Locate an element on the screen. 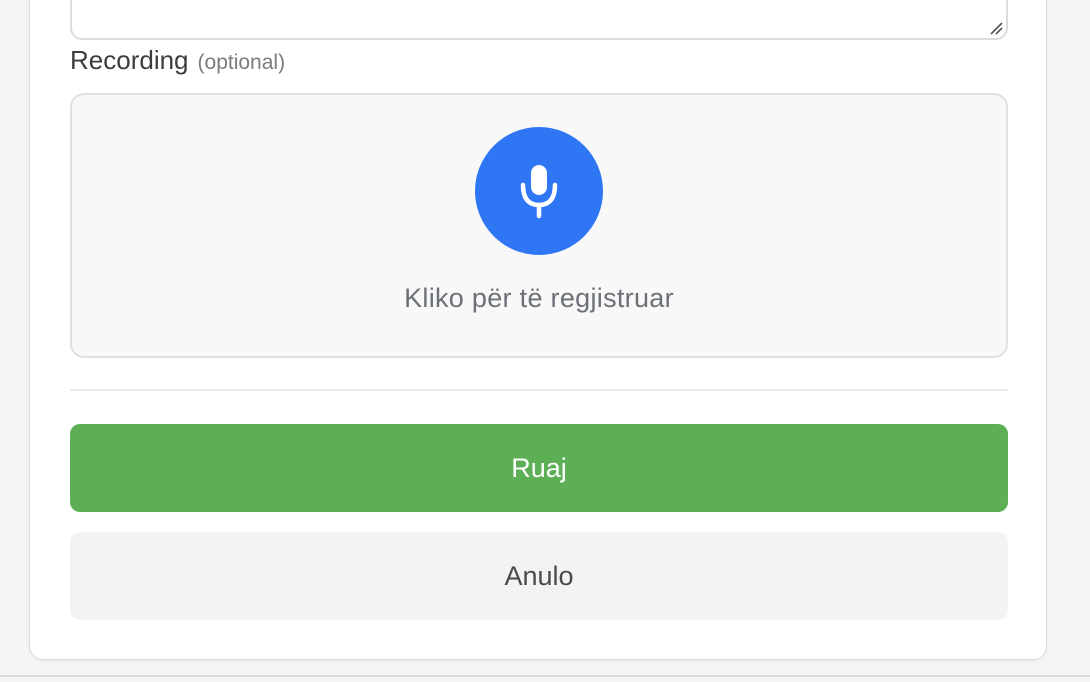  page-bottom-border is located at coordinates (545, 676).